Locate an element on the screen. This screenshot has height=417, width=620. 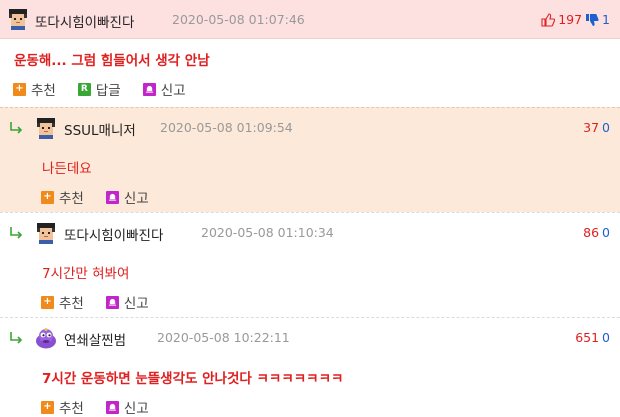
comment-date: 2020-05-08 01:09:54 is located at coordinates (226, 127).